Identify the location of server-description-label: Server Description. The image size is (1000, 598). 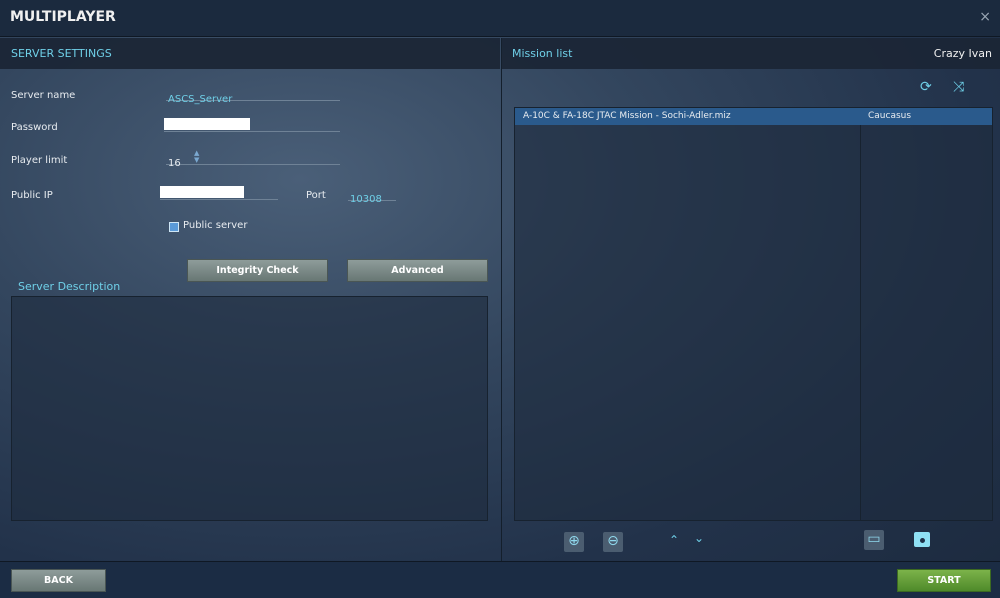
(69, 286).